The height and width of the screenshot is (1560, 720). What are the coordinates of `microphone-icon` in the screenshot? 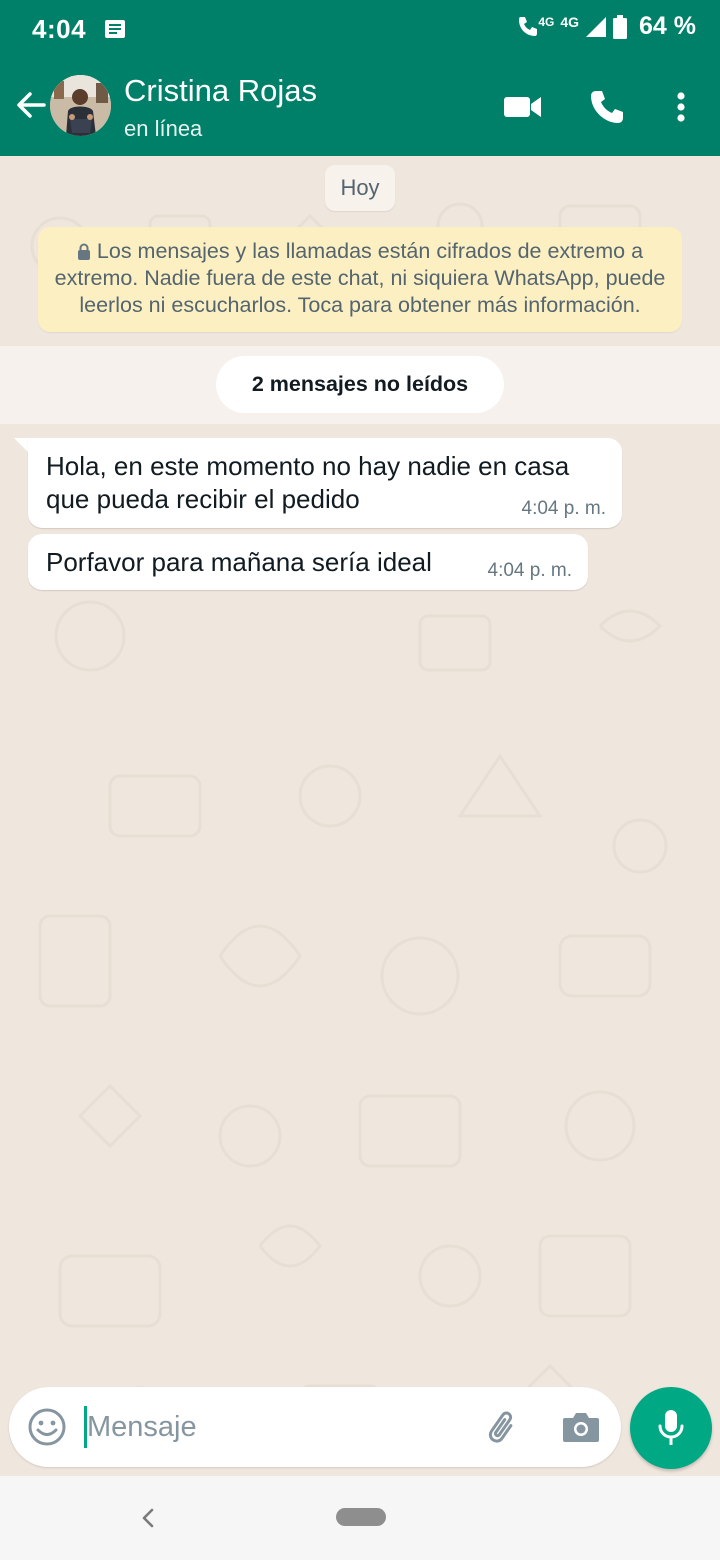 It's located at (671, 1427).